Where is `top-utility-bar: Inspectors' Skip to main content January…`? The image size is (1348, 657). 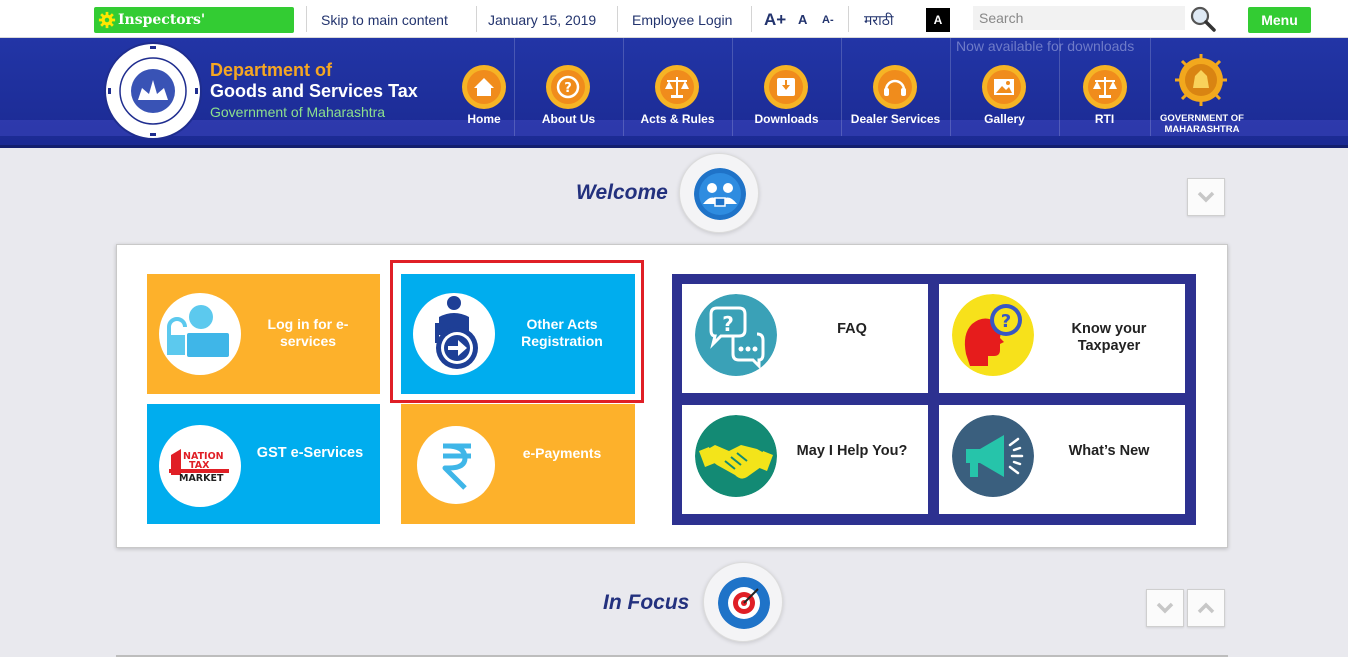 top-utility-bar: Inspectors' Skip to main content January… is located at coordinates (674, 19).